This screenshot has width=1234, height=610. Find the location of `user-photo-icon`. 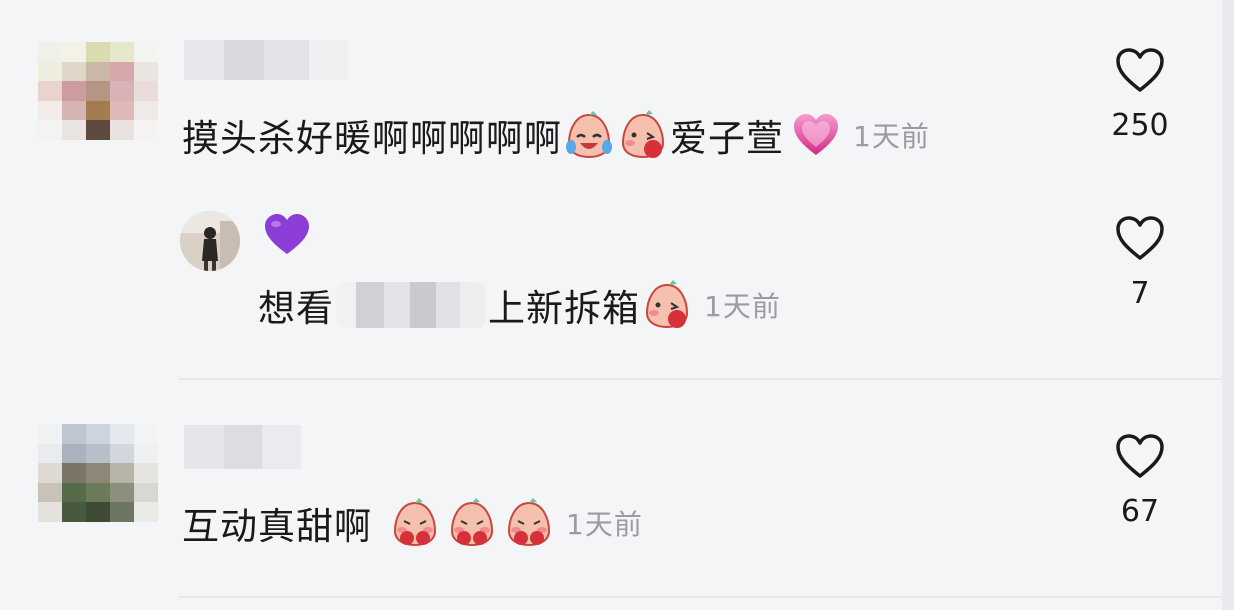

user-photo-icon is located at coordinates (210, 241).